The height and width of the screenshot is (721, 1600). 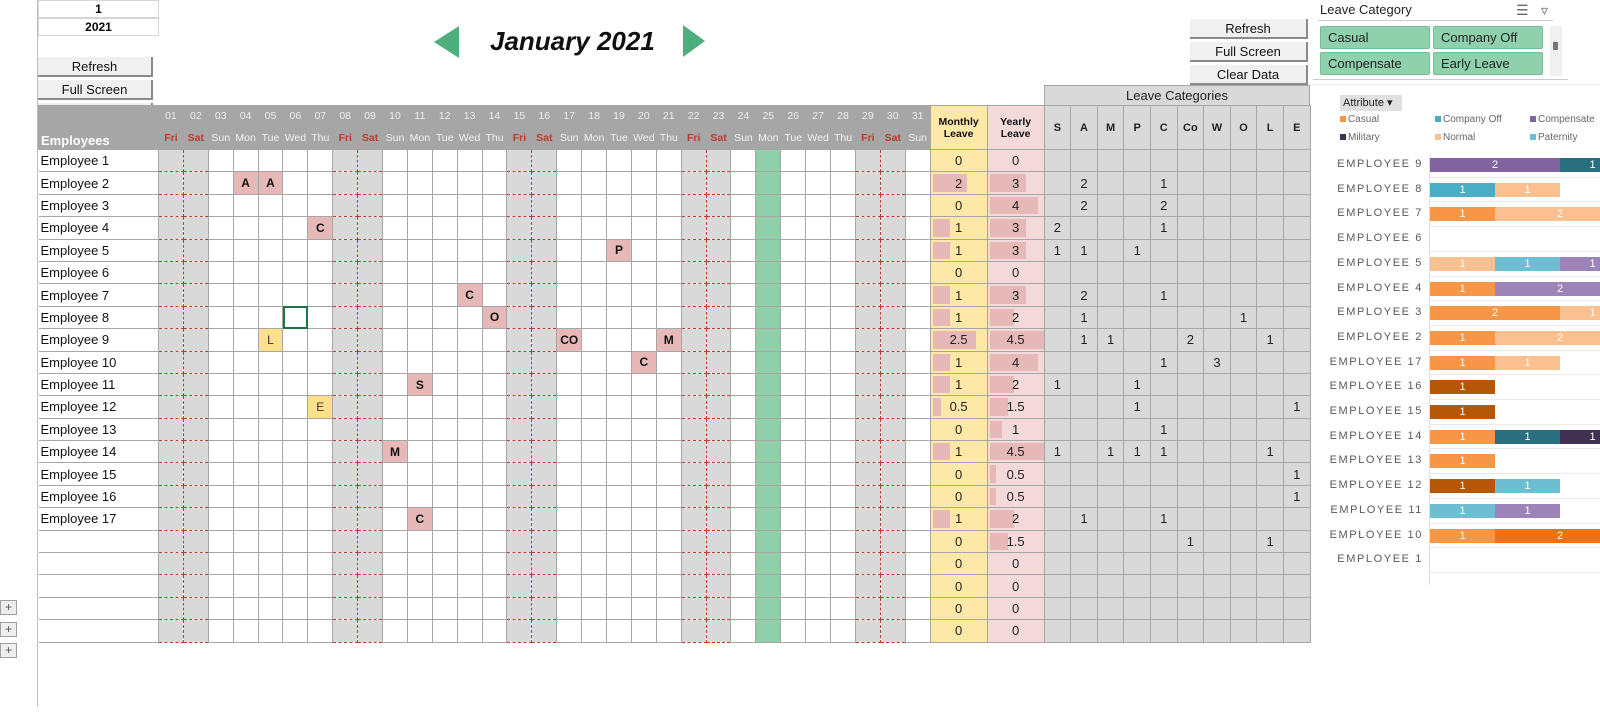 I want to click on leave-cell: E, so click(x=320, y=407).